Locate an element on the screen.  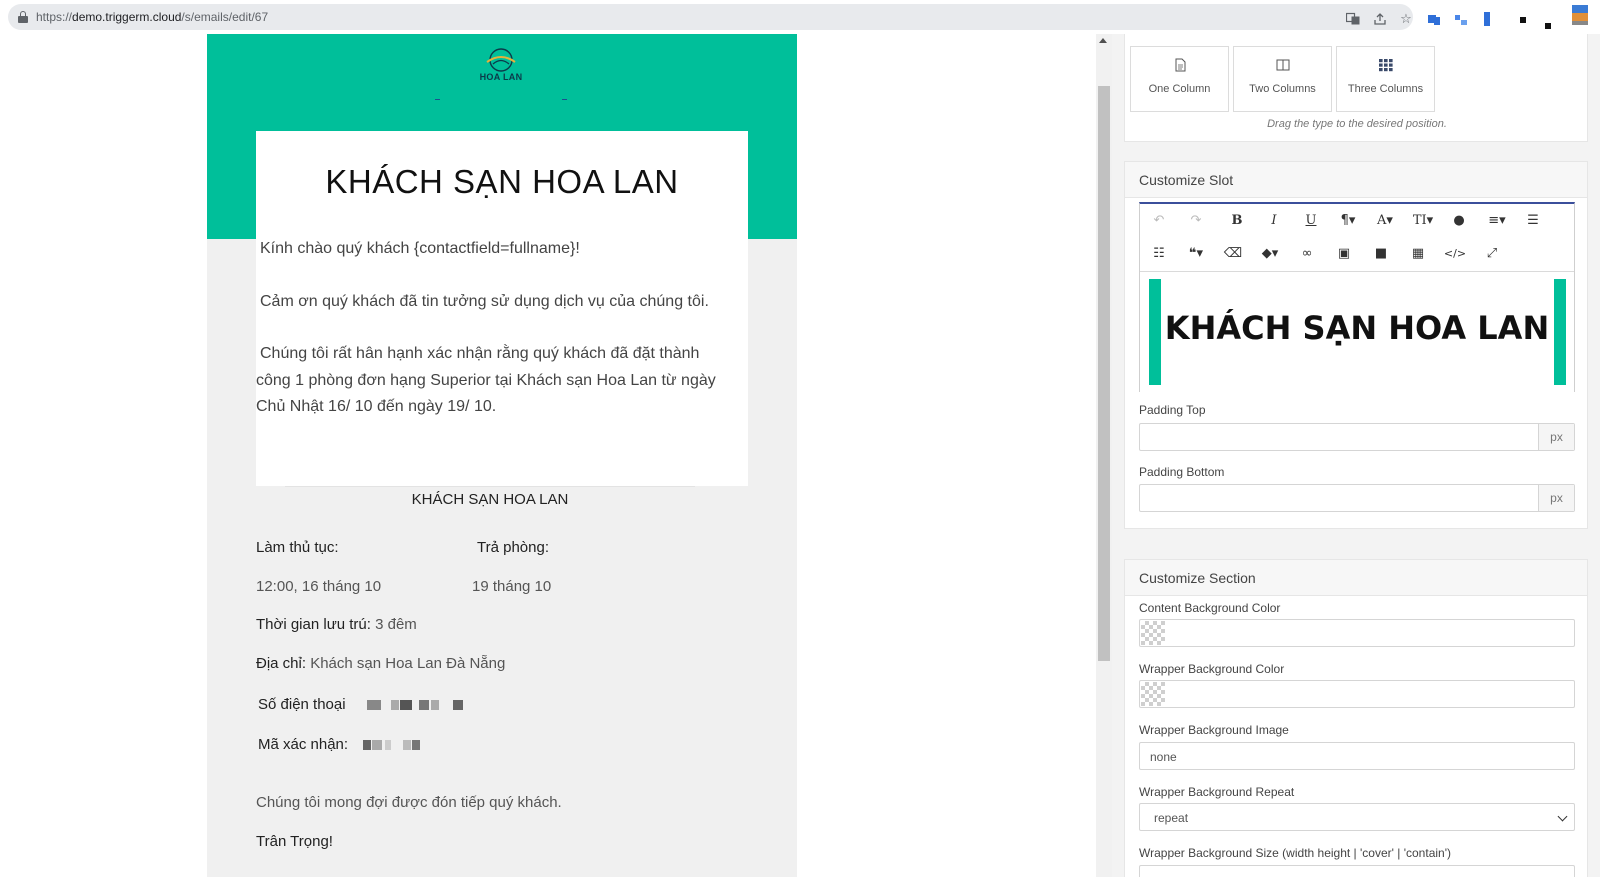
scroll-up-arrow-icon is located at coordinates (1103, 40).